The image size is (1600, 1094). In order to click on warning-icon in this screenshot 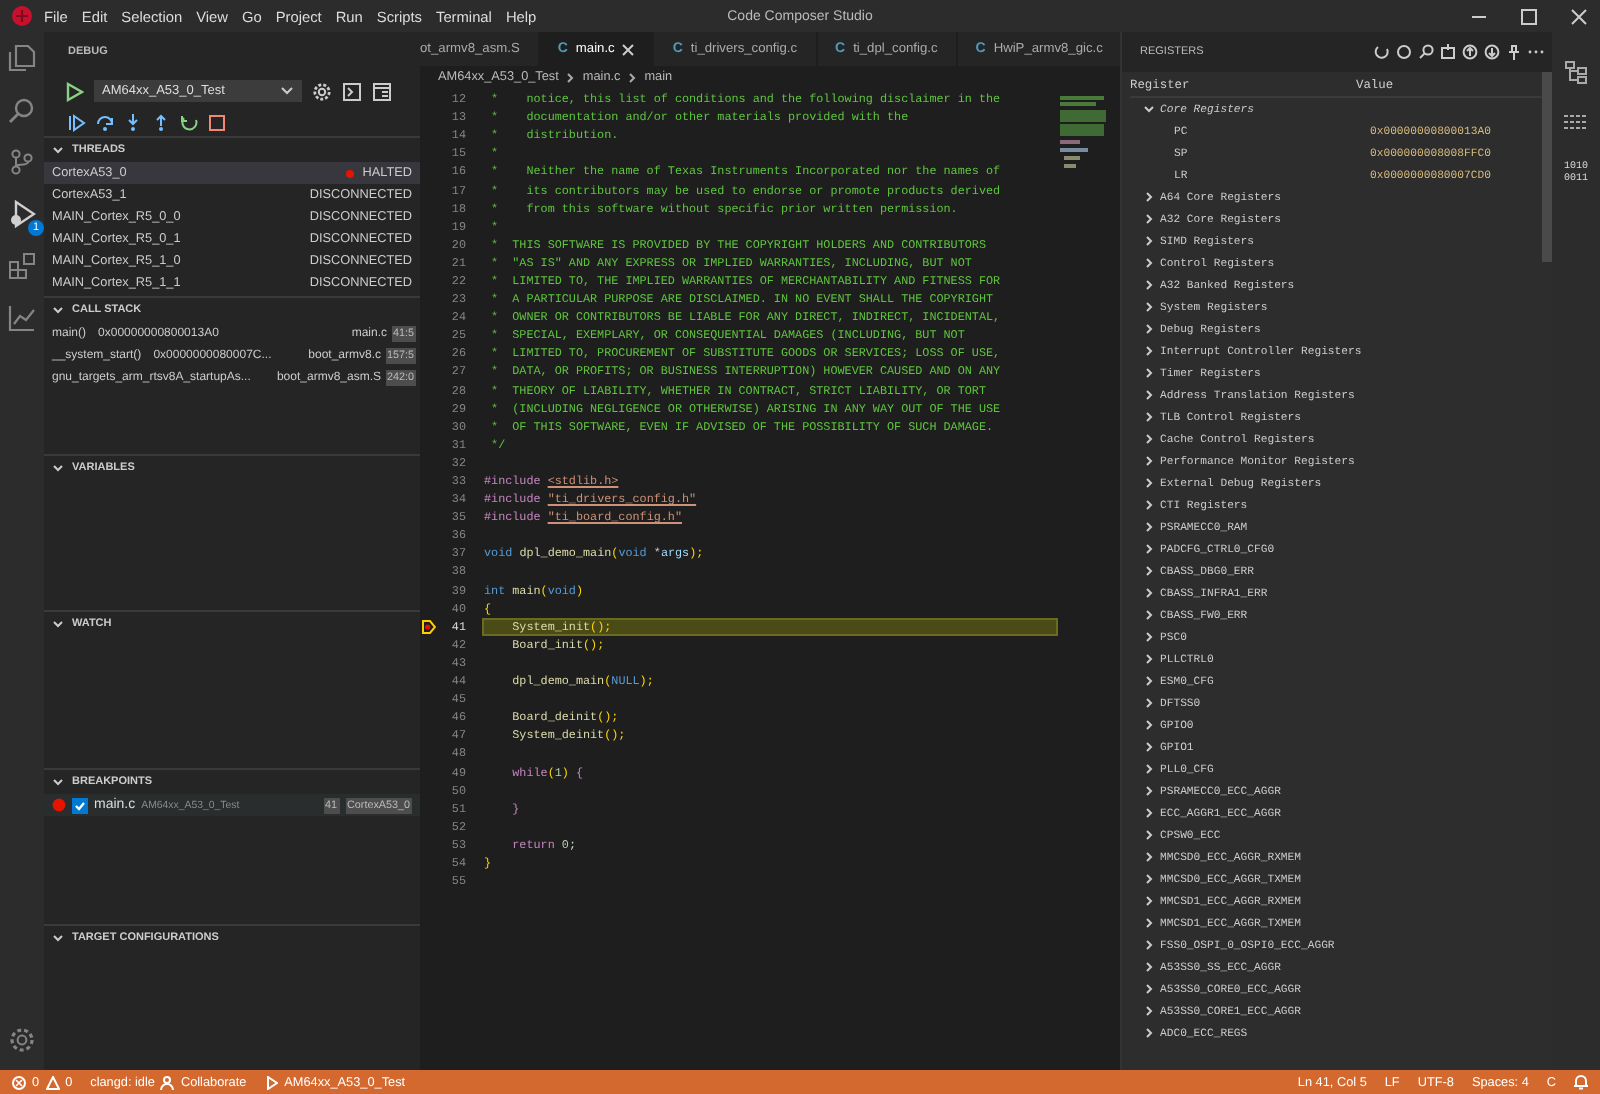, I will do `click(52, 1082)`.